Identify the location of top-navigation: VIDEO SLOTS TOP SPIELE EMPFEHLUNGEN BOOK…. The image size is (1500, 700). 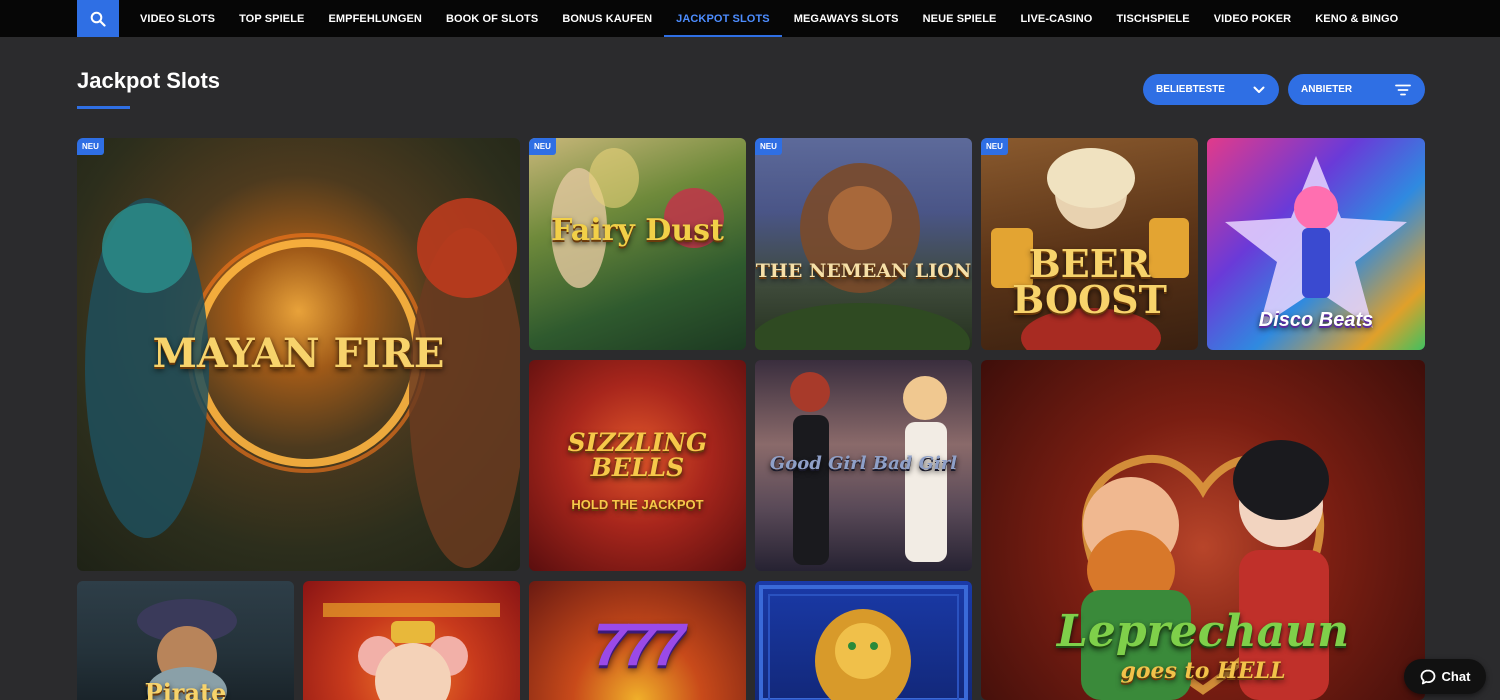
(750, 18).